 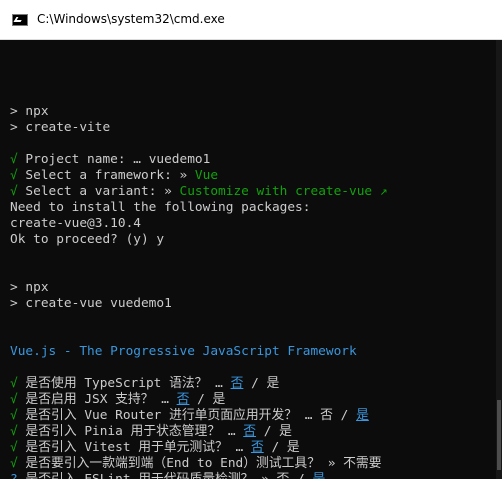 What do you see at coordinates (499, 259) in the screenshot?
I see `scrollbar` at bounding box center [499, 259].